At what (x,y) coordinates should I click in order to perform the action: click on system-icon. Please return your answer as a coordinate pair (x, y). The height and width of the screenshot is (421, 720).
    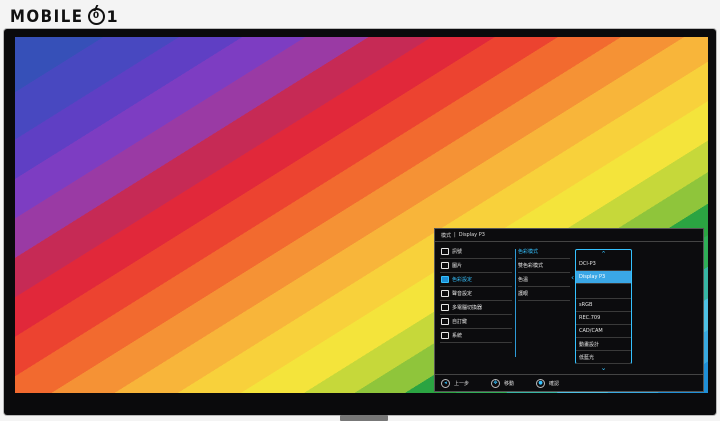
    Looking at the image, I should click on (445, 335).